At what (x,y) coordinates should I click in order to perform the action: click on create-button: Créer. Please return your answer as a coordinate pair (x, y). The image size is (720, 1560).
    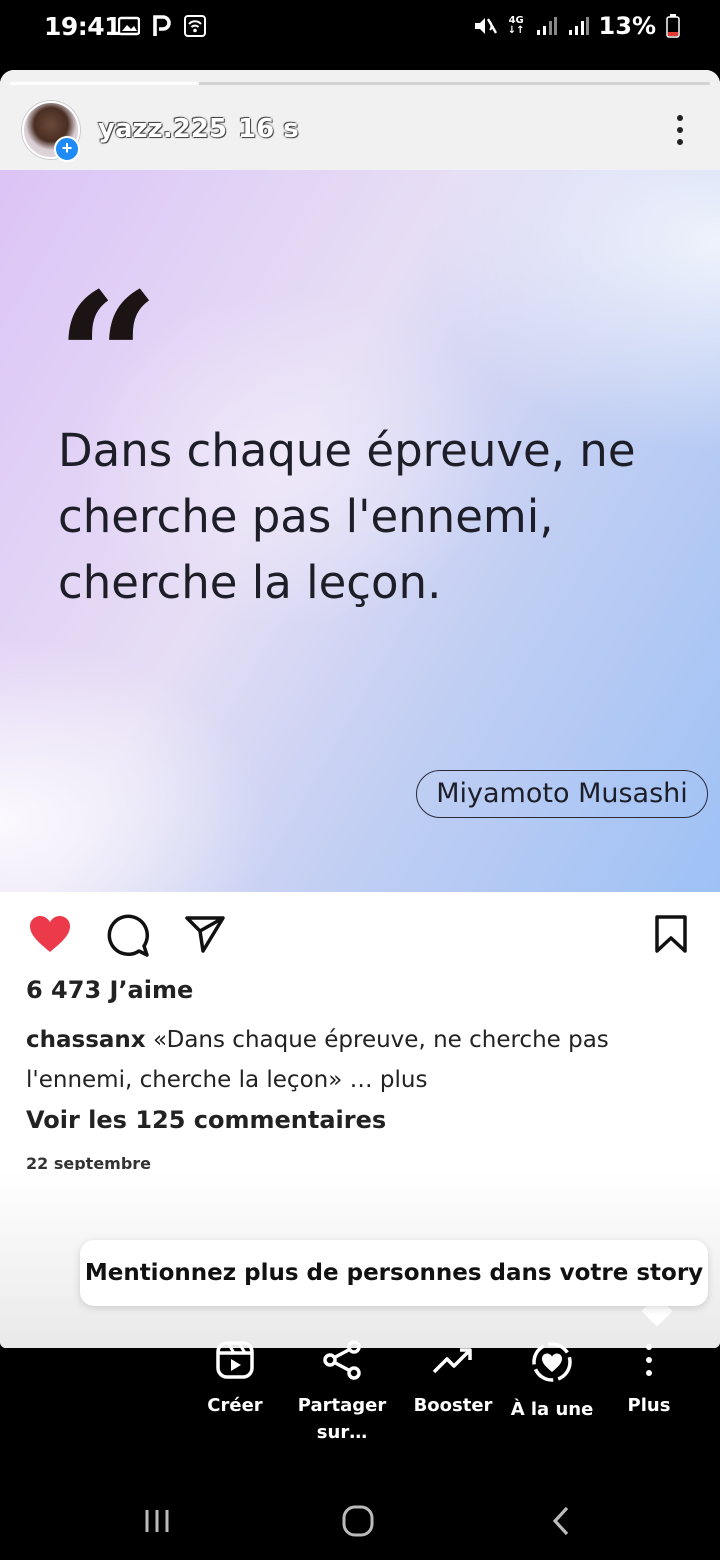
    Looking at the image, I should click on (235, 1379).